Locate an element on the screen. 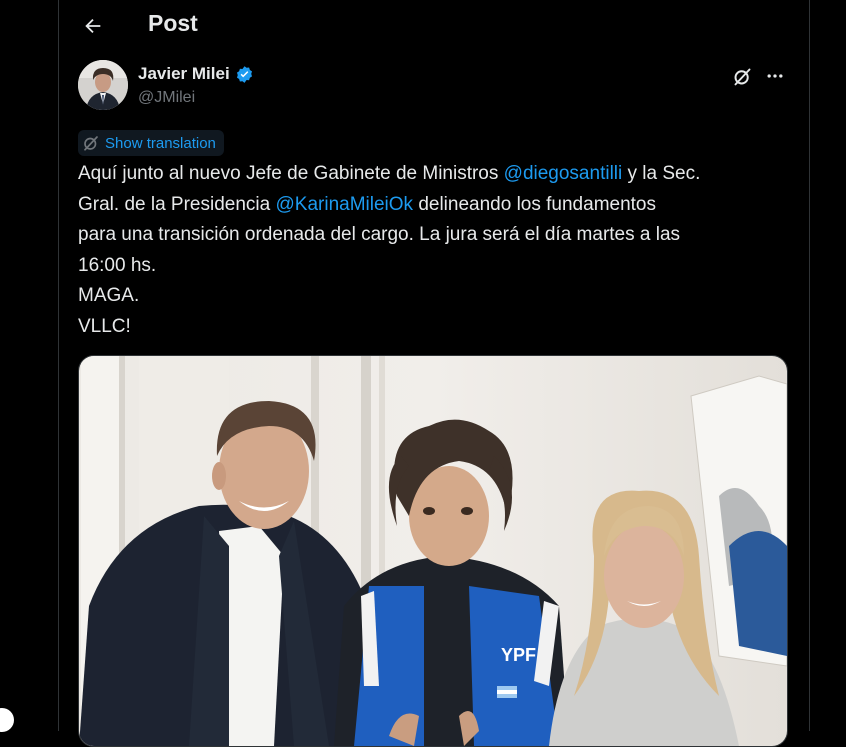 Image resolution: width=846 pixels, height=747 pixels. column-divider-right is located at coordinates (809, 365).